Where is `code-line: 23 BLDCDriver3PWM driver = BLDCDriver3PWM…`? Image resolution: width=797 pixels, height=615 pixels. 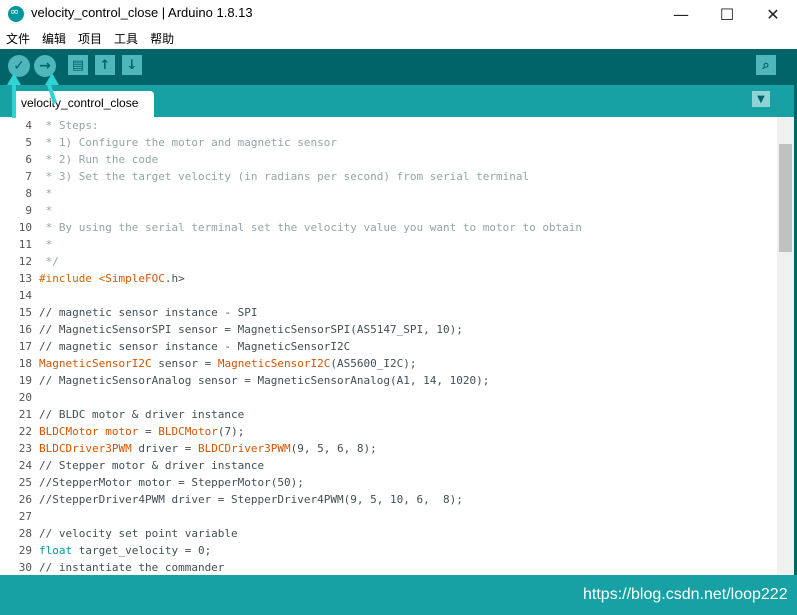 code-line: 23 BLDCDriver3PWM driver = BLDCDriver3PWM… is located at coordinates (388, 450).